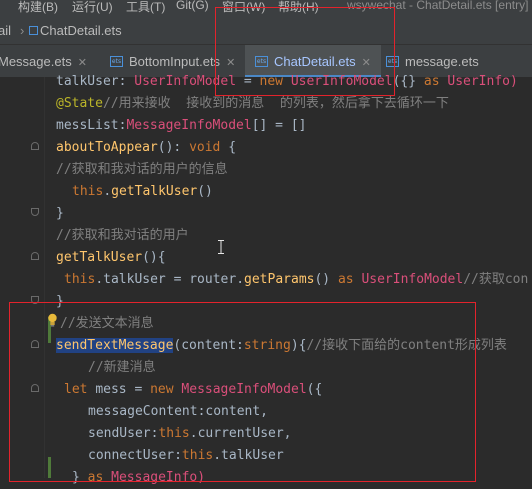 This screenshot has width=532, height=489. Describe the element at coordinates (36, 61) in the screenshot. I see `tab-label: Message.ets` at that location.